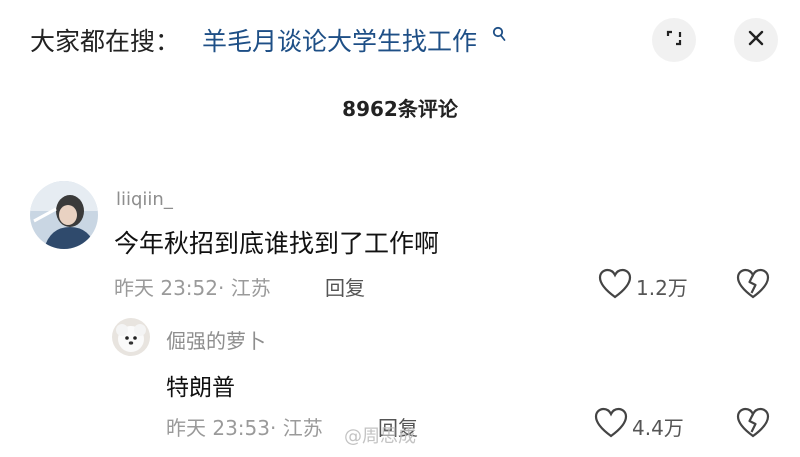  Describe the element at coordinates (345, 286) in the screenshot. I see `reply-button: 回复` at that location.